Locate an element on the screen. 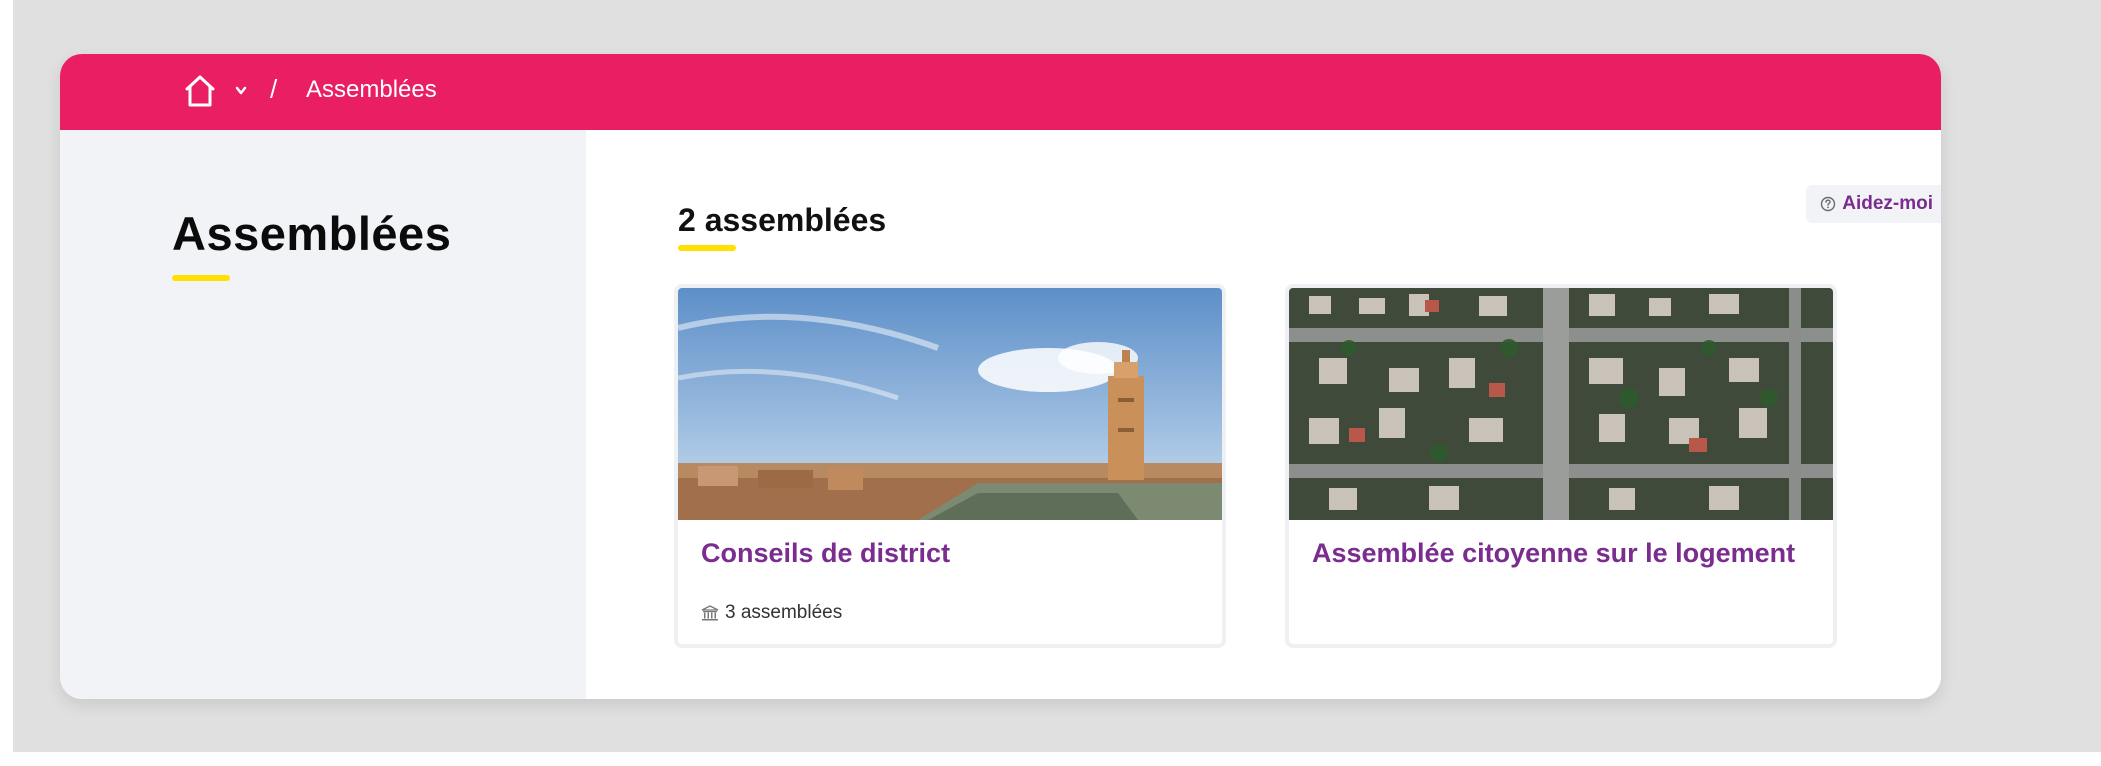  chevron-down-icon is located at coordinates (241, 91).